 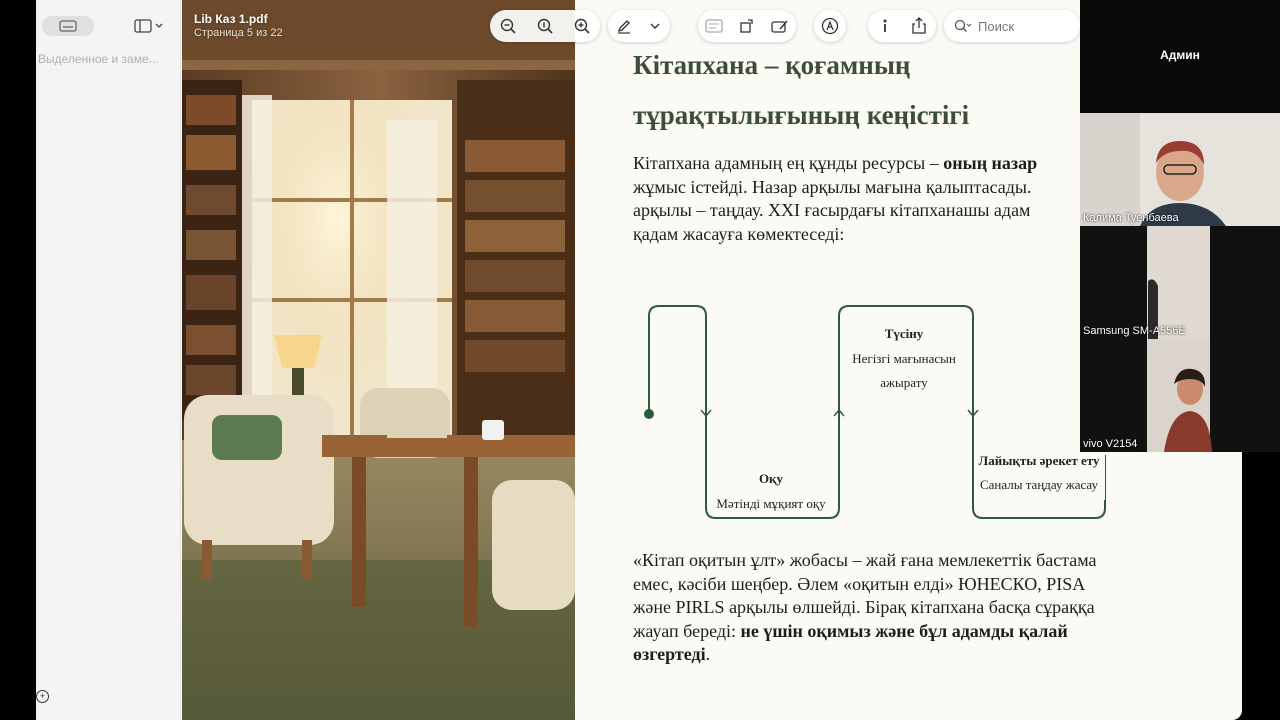 What do you see at coordinates (1131, 218) in the screenshot?
I see `participant-name: Калима Туенбаева` at bounding box center [1131, 218].